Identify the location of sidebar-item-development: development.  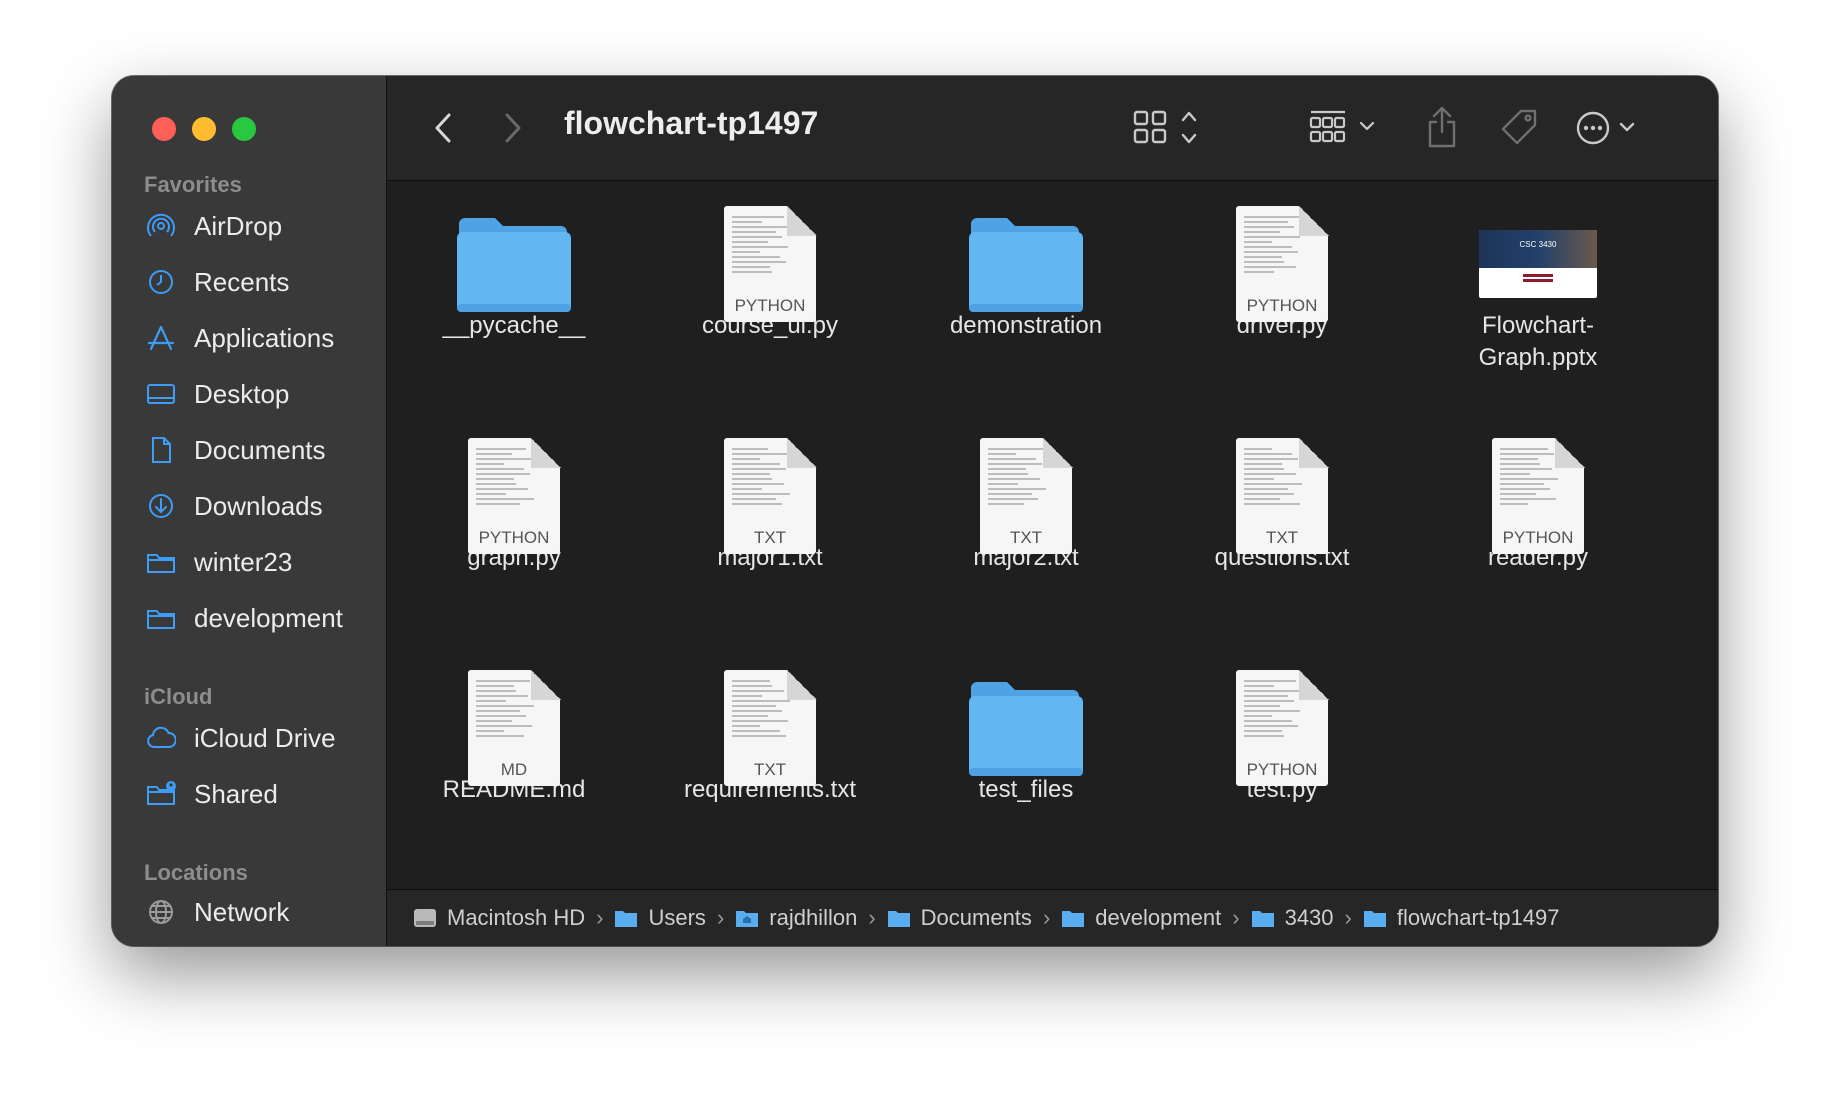
(261, 618).